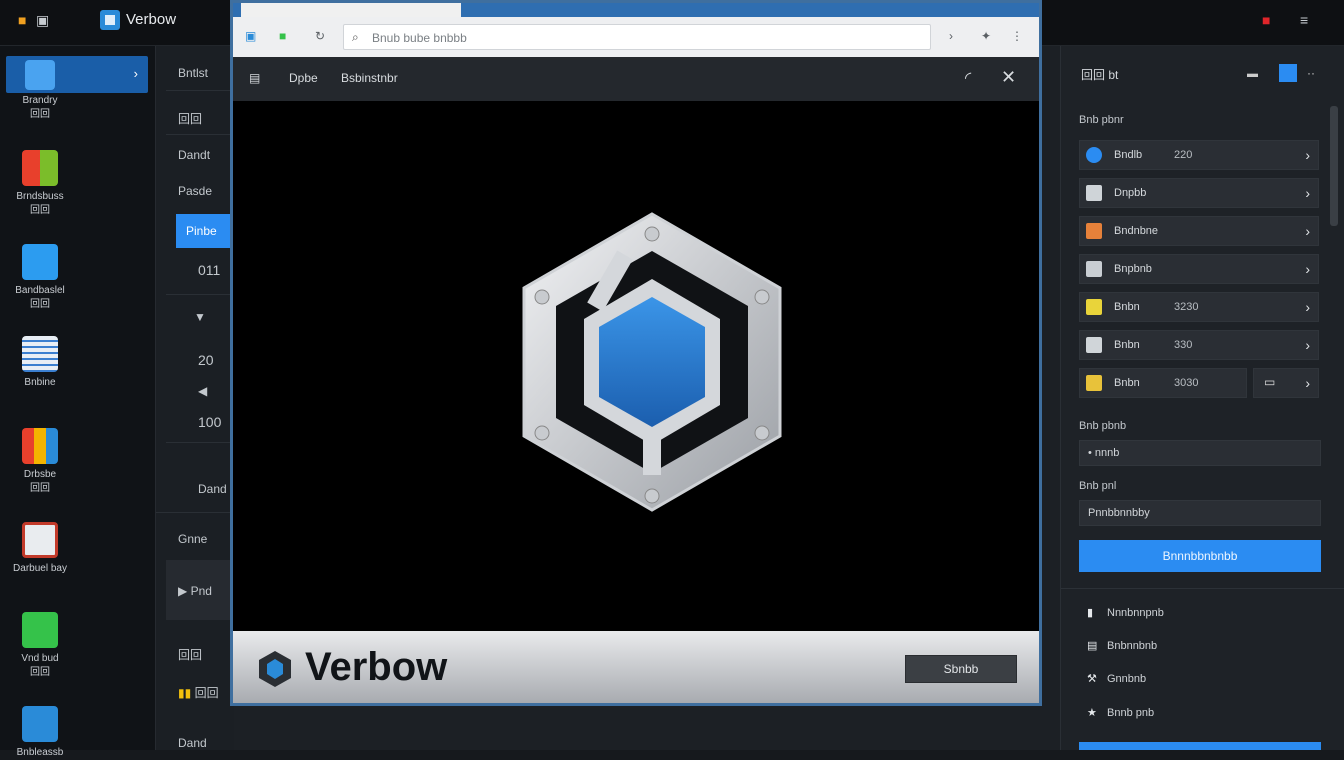 The image size is (1344, 760). What do you see at coordinates (40, 290) in the screenshot?
I see `dock-label: Bandbaslel` at bounding box center [40, 290].